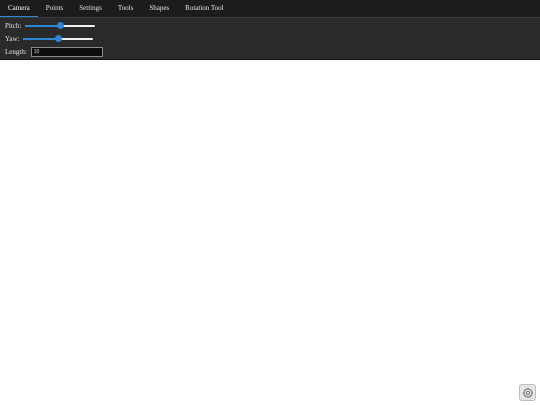 The width and height of the screenshot is (540, 405). Describe the element at coordinates (90, 8) in the screenshot. I see `tab-settings: Settings` at that location.